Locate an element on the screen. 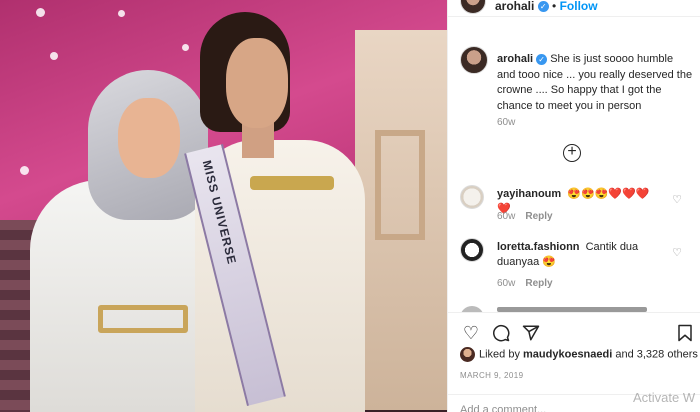  follow-button: Follow is located at coordinates (579, 6).